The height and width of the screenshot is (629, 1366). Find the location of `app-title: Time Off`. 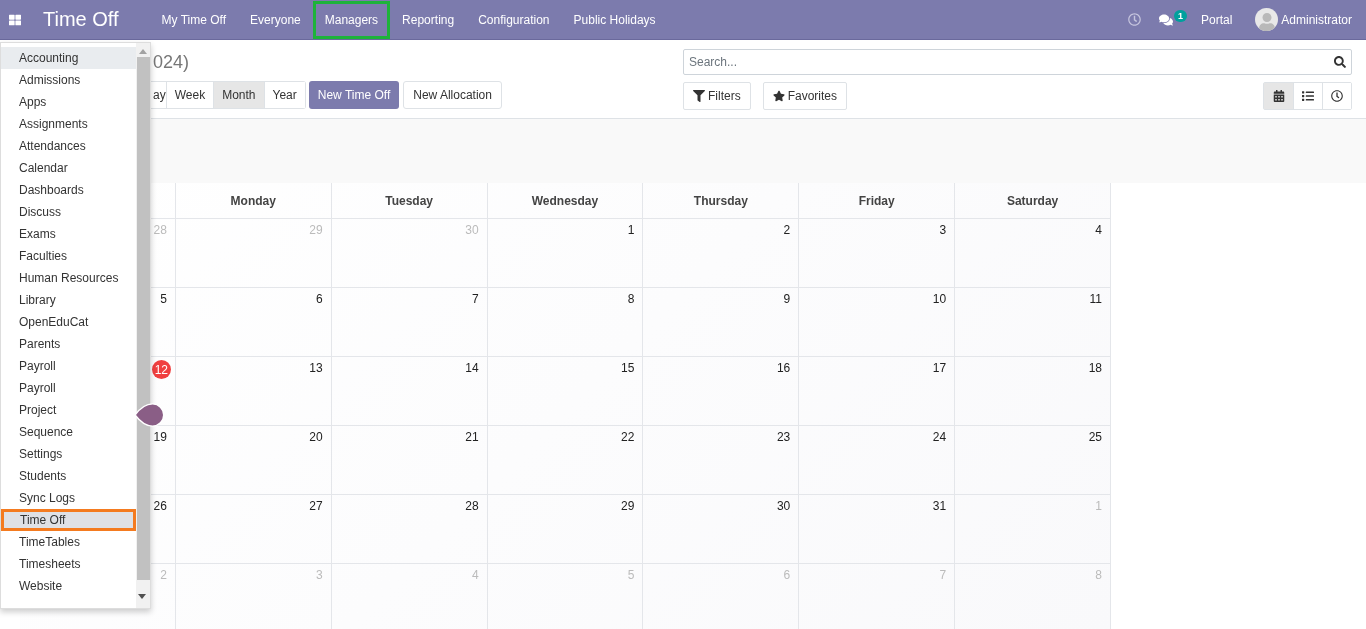

app-title: Time Off is located at coordinates (81, 19).